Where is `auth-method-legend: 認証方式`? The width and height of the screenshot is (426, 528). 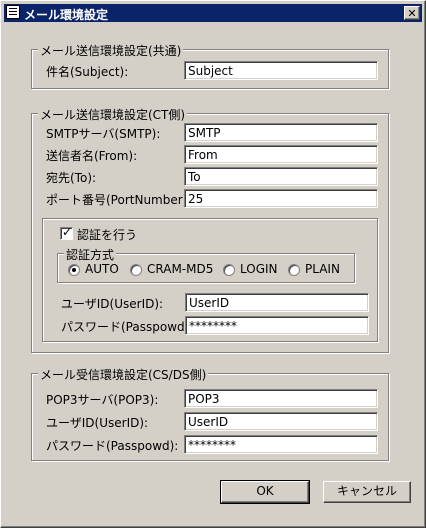 auth-method-legend: 認証方式 is located at coordinates (90, 254).